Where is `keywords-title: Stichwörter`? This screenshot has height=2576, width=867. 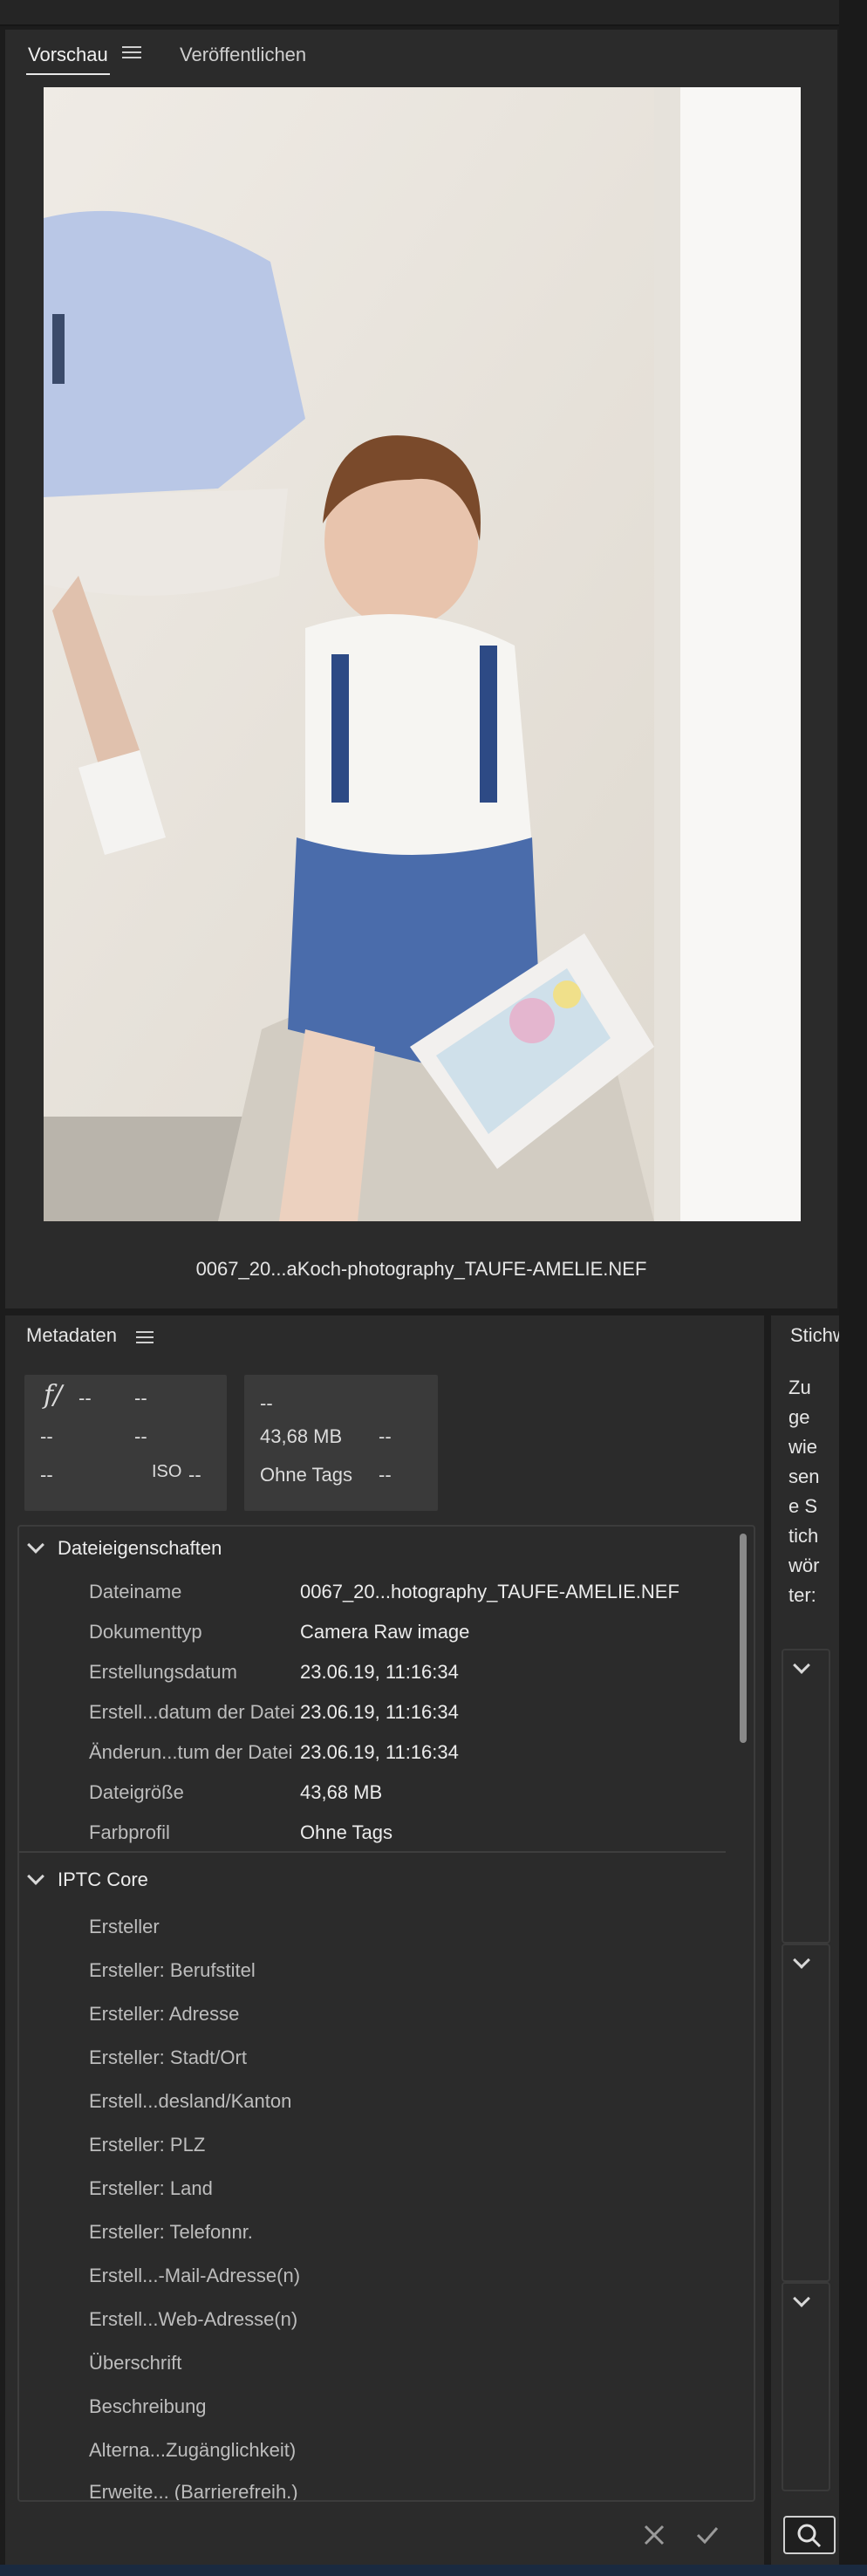 keywords-title: Stichwörter is located at coordinates (815, 1335).